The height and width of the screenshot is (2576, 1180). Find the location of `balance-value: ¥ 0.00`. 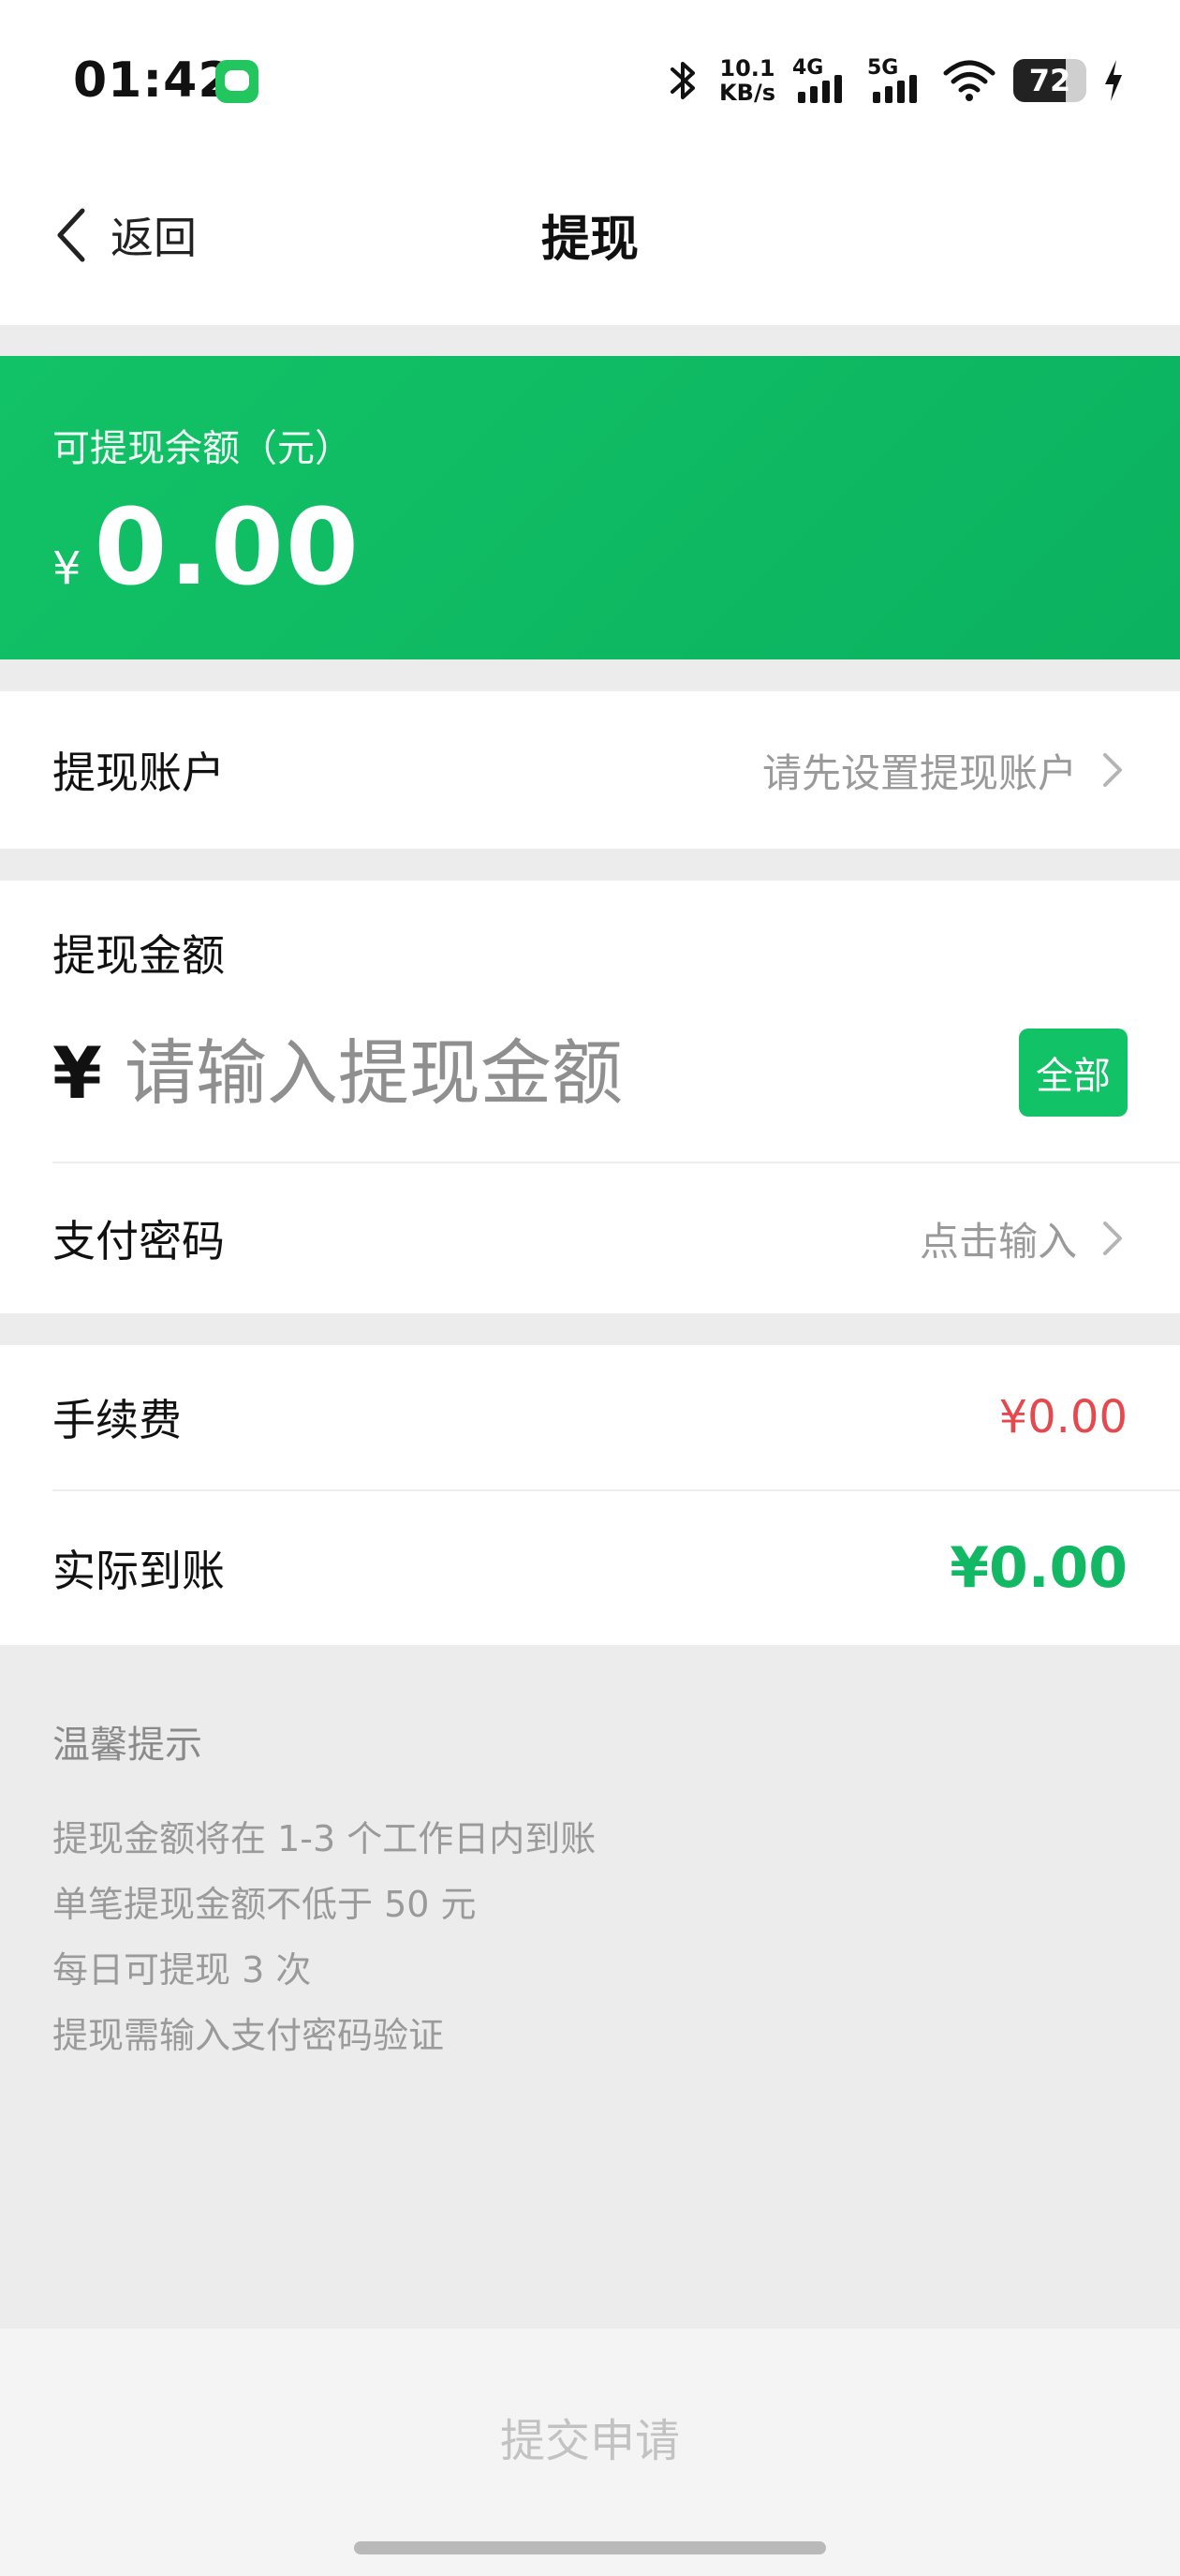

balance-value: ¥ 0.00 is located at coordinates (206, 548).